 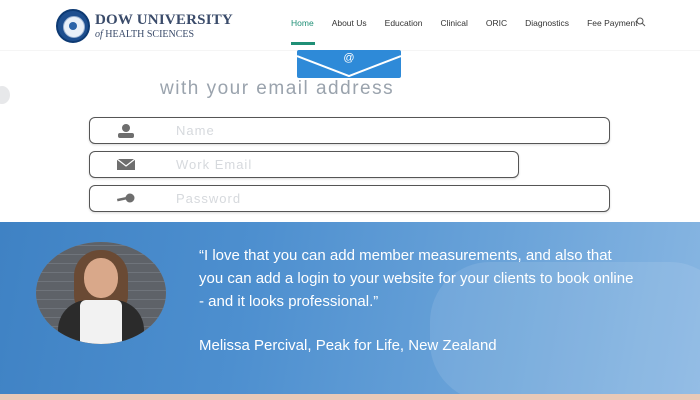 What do you see at coordinates (641, 22) in the screenshot?
I see `search-icon` at bounding box center [641, 22].